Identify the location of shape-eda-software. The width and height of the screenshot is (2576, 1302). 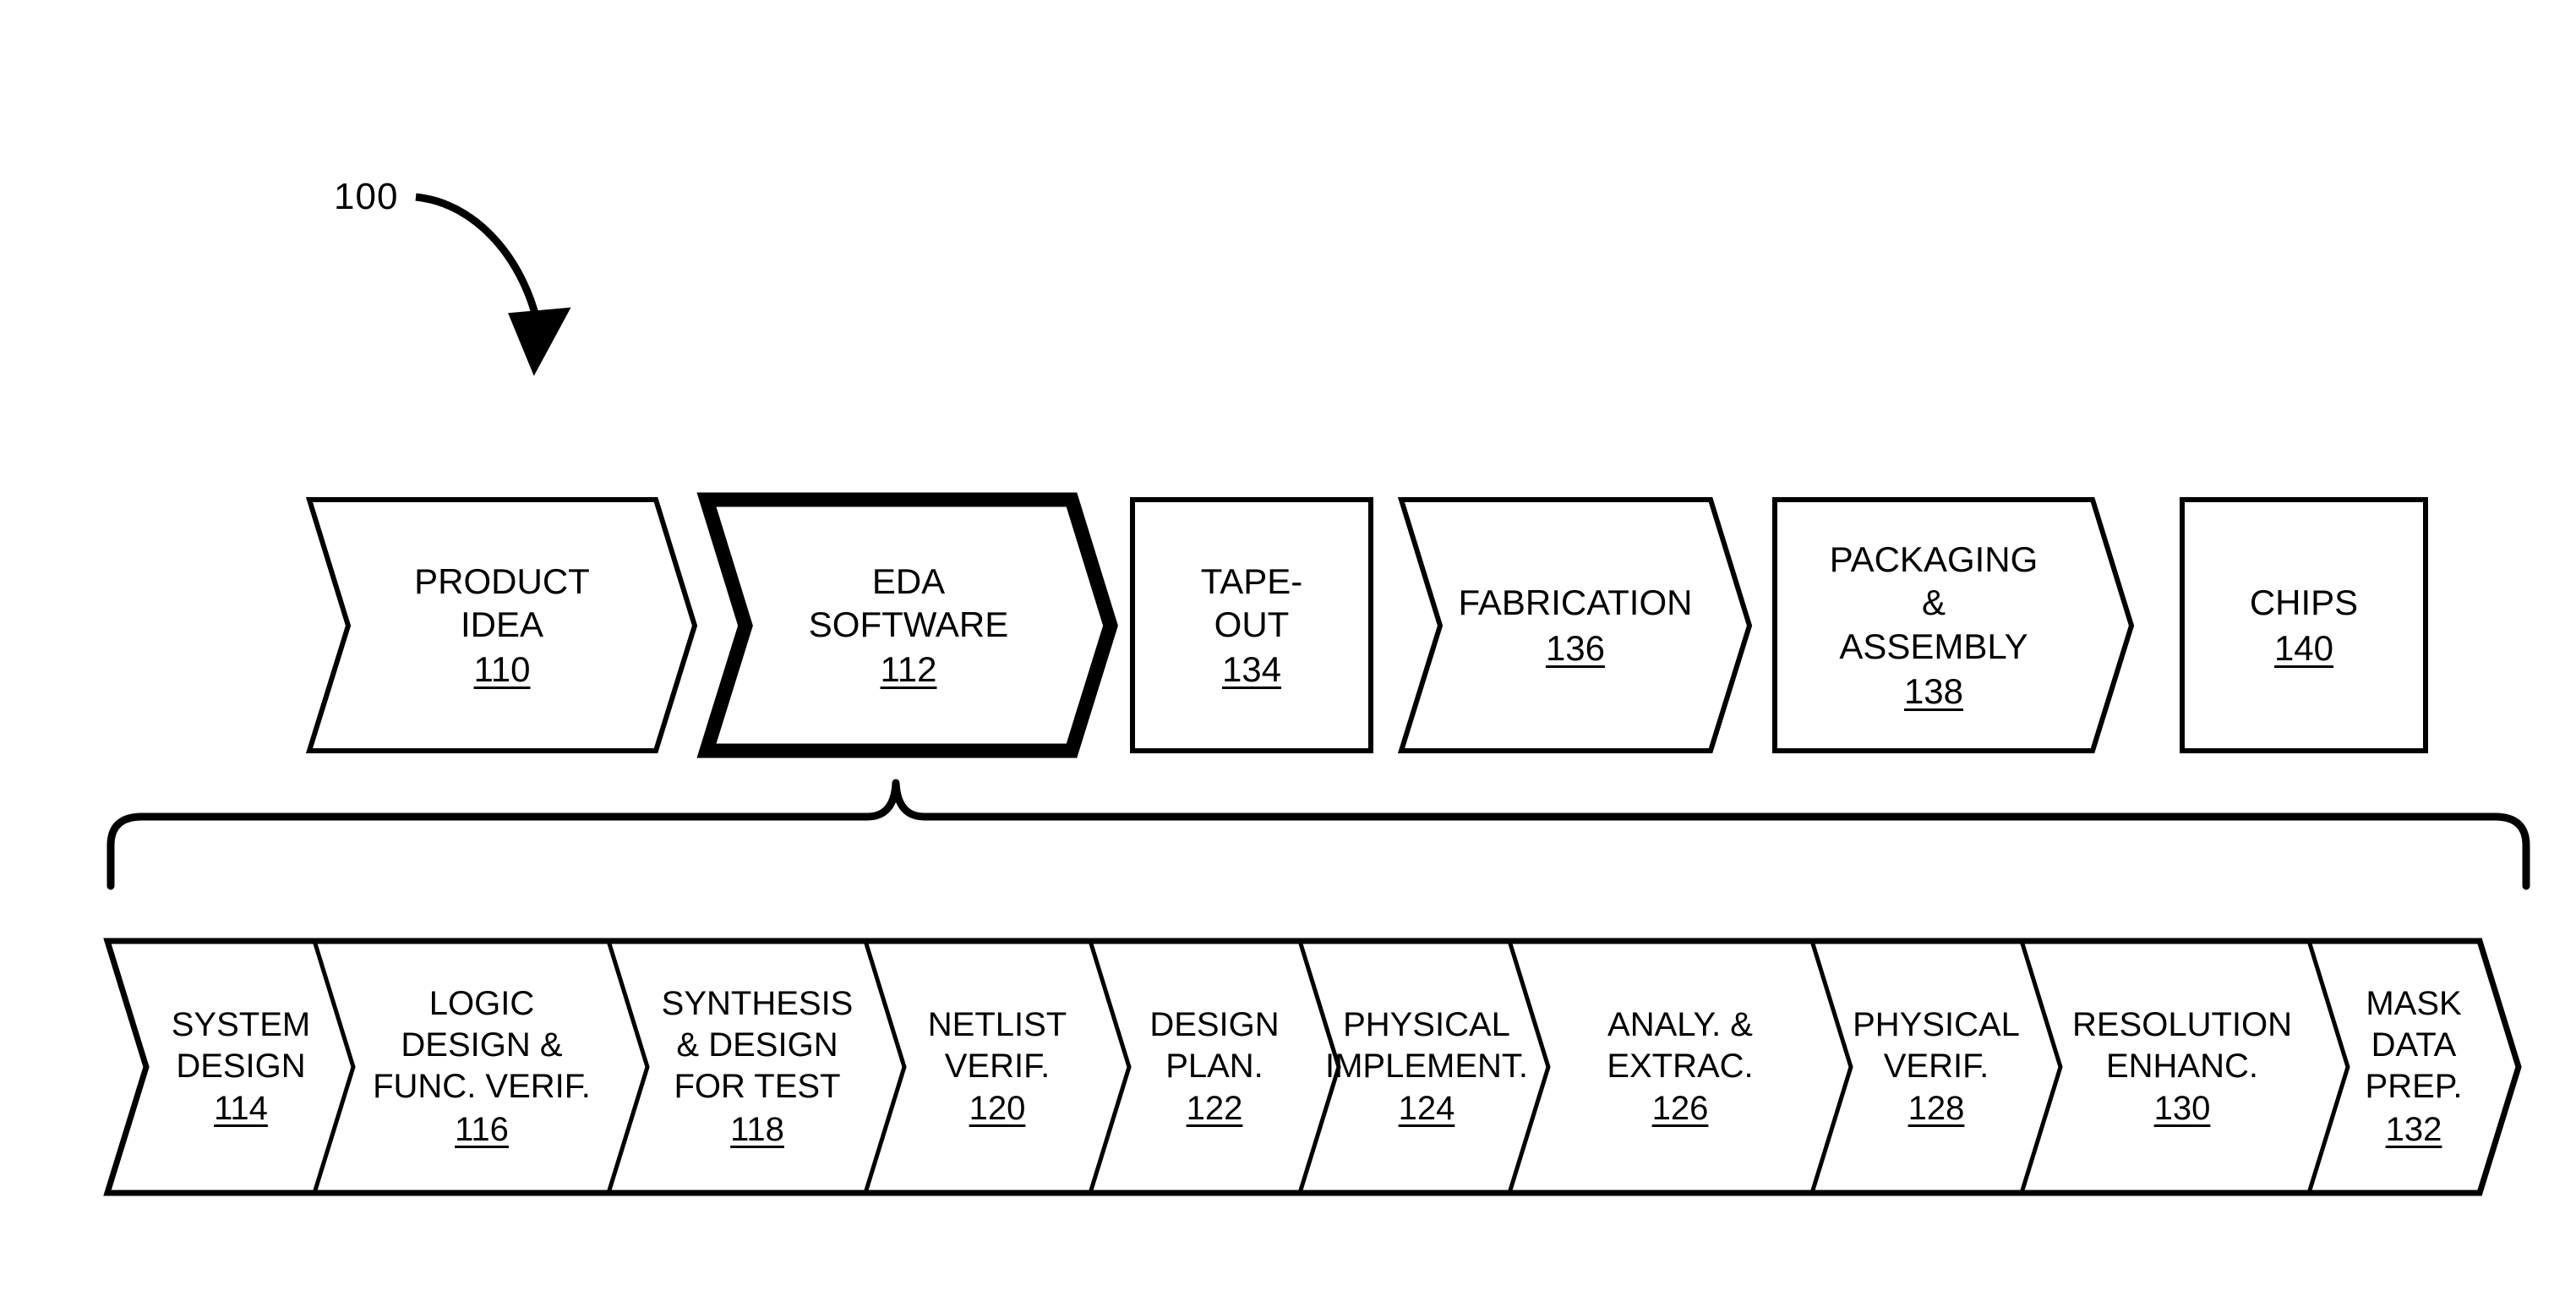
(907, 625).